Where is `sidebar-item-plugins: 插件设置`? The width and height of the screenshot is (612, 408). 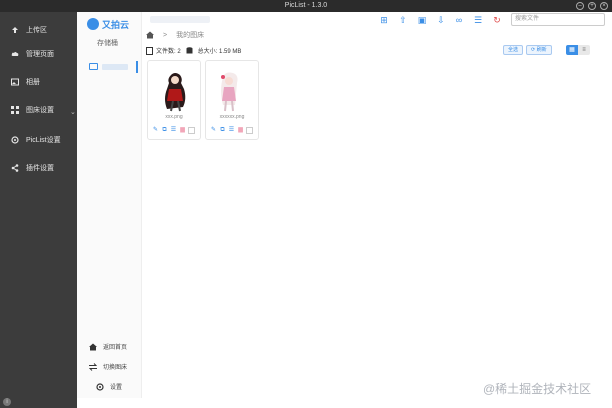 sidebar-item-plugins: 插件设置 is located at coordinates (32, 168).